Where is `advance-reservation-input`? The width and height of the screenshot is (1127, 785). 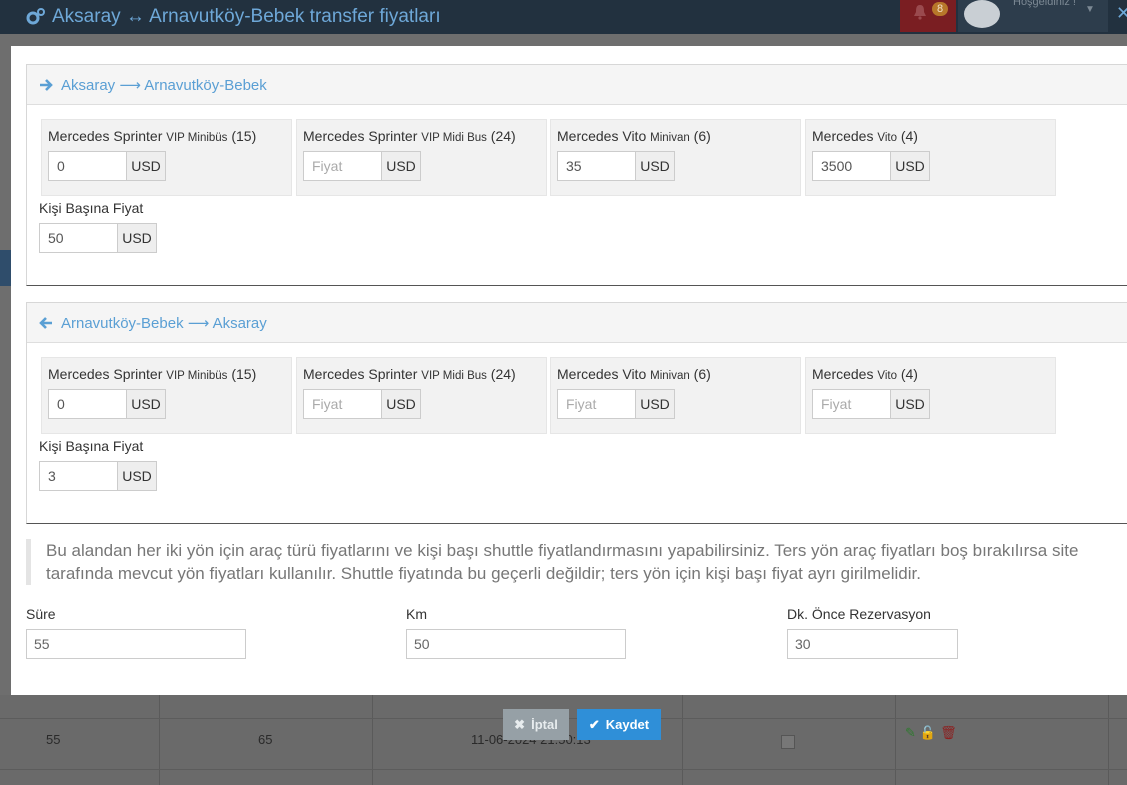
advance-reservation-input is located at coordinates (872, 644).